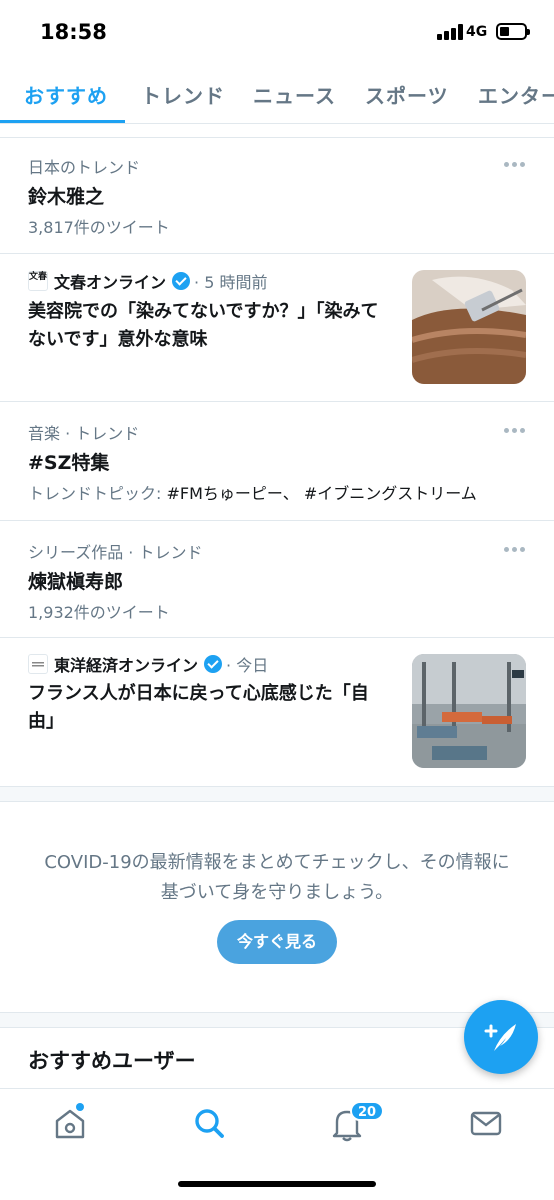 The image size is (554, 1200). What do you see at coordinates (516, 94) in the screenshot?
I see `tab-entertainment: エンター` at bounding box center [516, 94].